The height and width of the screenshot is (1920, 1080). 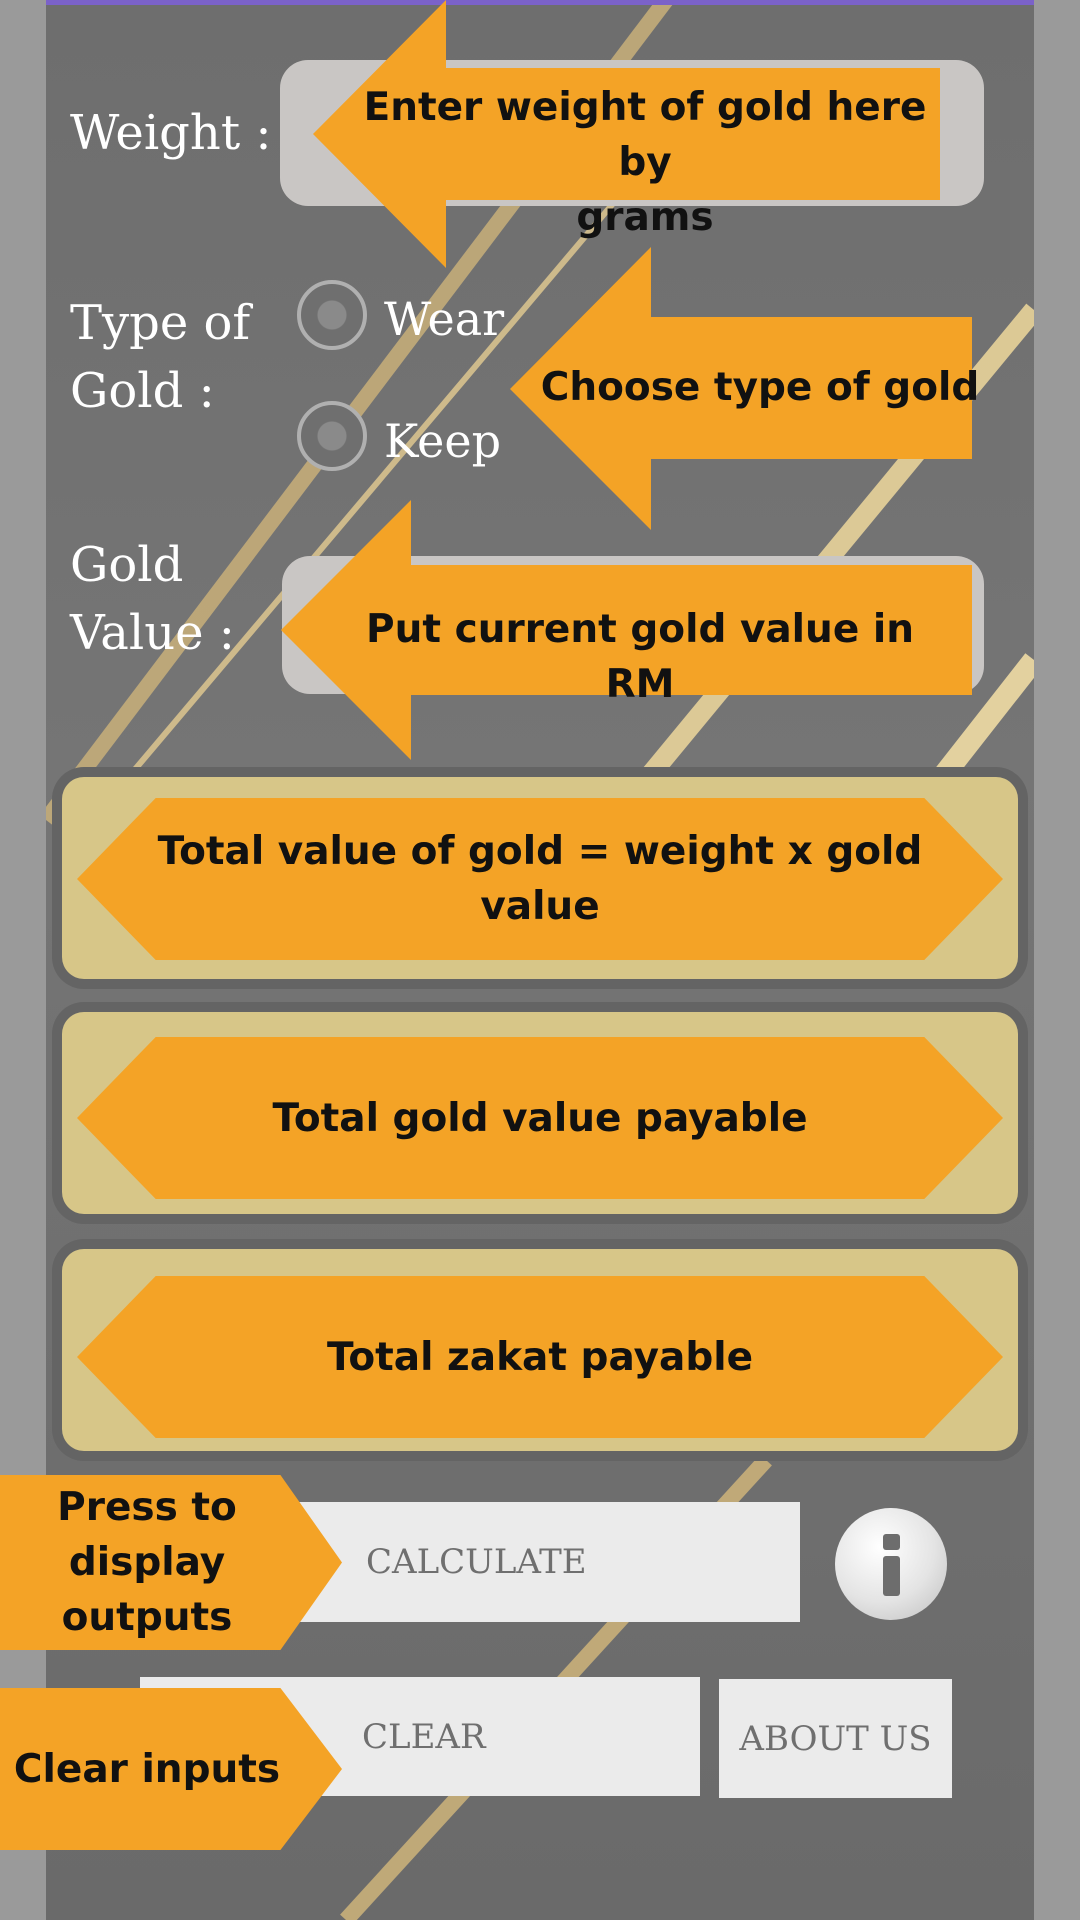 What do you see at coordinates (152, 633) in the screenshot?
I see `gold-value-label-line2: Value :` at bounding box center [152, 633].